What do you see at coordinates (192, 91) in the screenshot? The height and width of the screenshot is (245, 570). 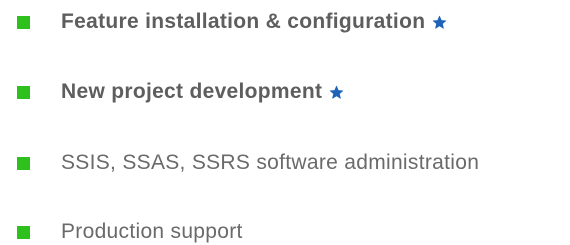 I see `list-item-label: New project development` at bounding box center [192, 91].